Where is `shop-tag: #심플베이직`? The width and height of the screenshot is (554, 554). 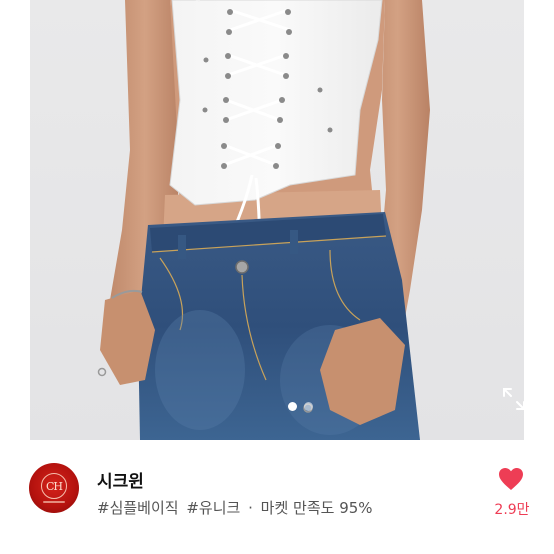 shop-tag: #심플베이직 is located at coordinates (138, 508).